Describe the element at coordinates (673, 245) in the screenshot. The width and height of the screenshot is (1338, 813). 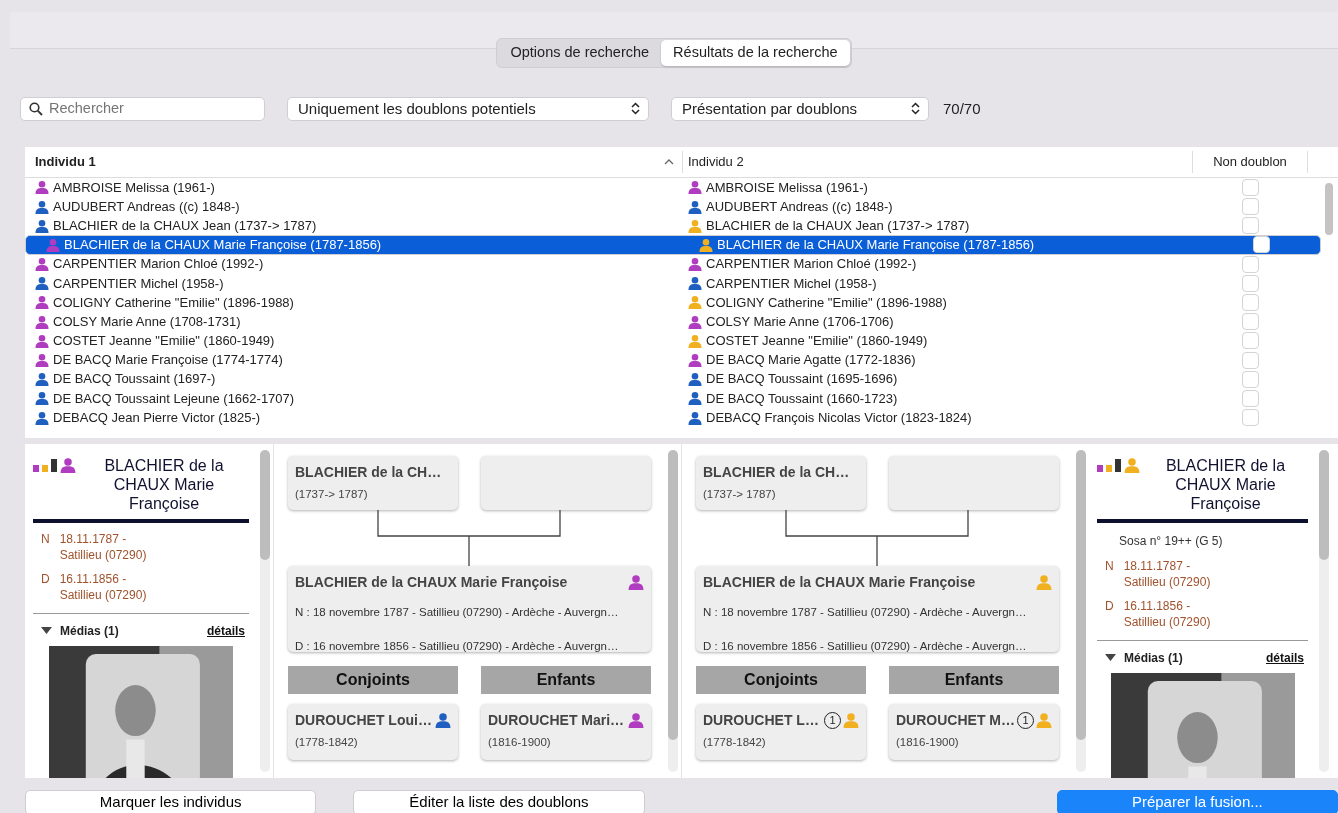
I see `table-row: BLACHIER de la CHAUX Marie Françoise (1787-1856) BLACHIER de la CHAUX Marie Françoise (1787-1856)` at that location.